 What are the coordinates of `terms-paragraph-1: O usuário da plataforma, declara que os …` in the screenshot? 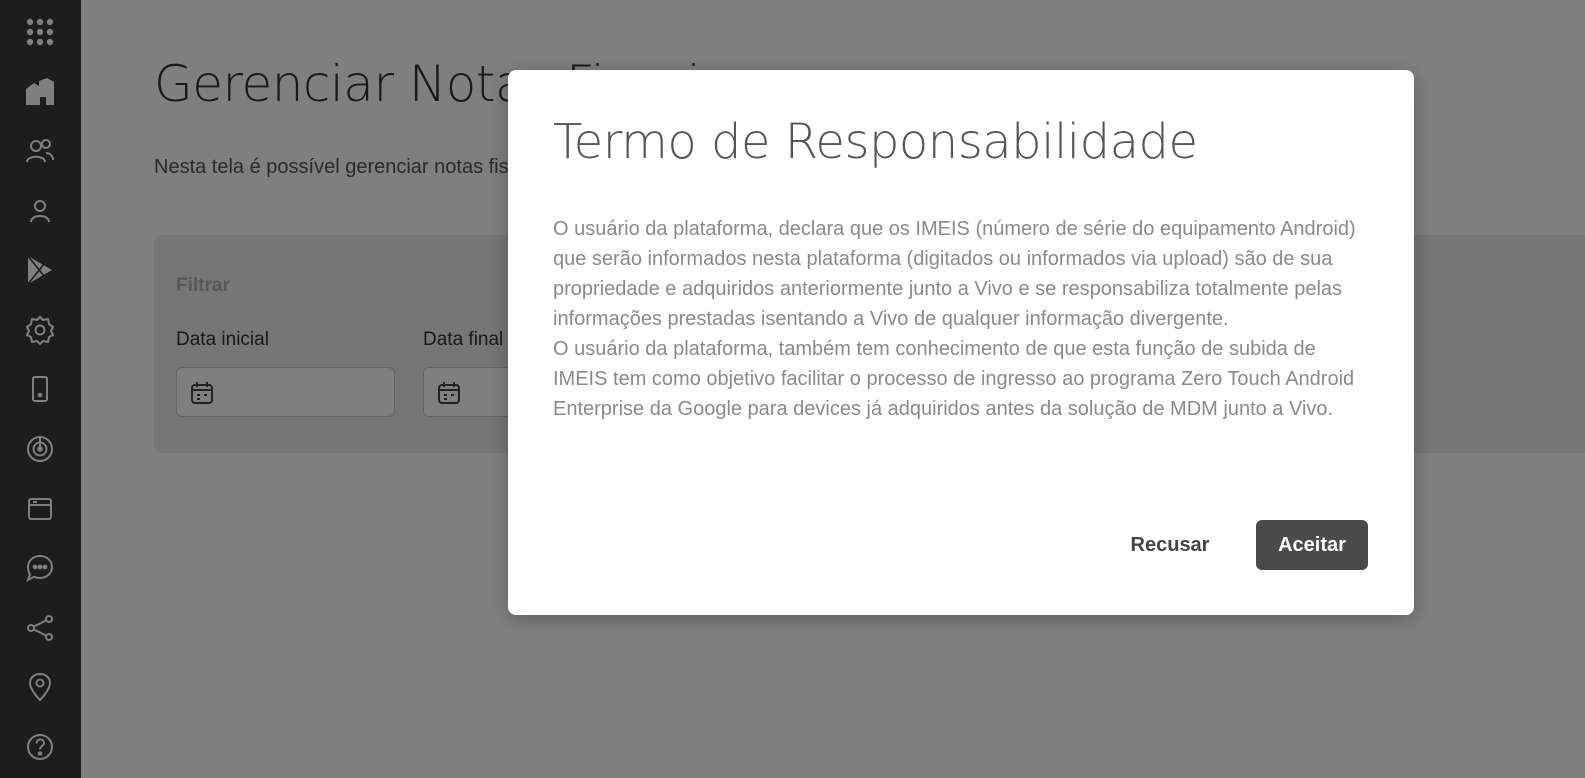 It's located at (954, 274).